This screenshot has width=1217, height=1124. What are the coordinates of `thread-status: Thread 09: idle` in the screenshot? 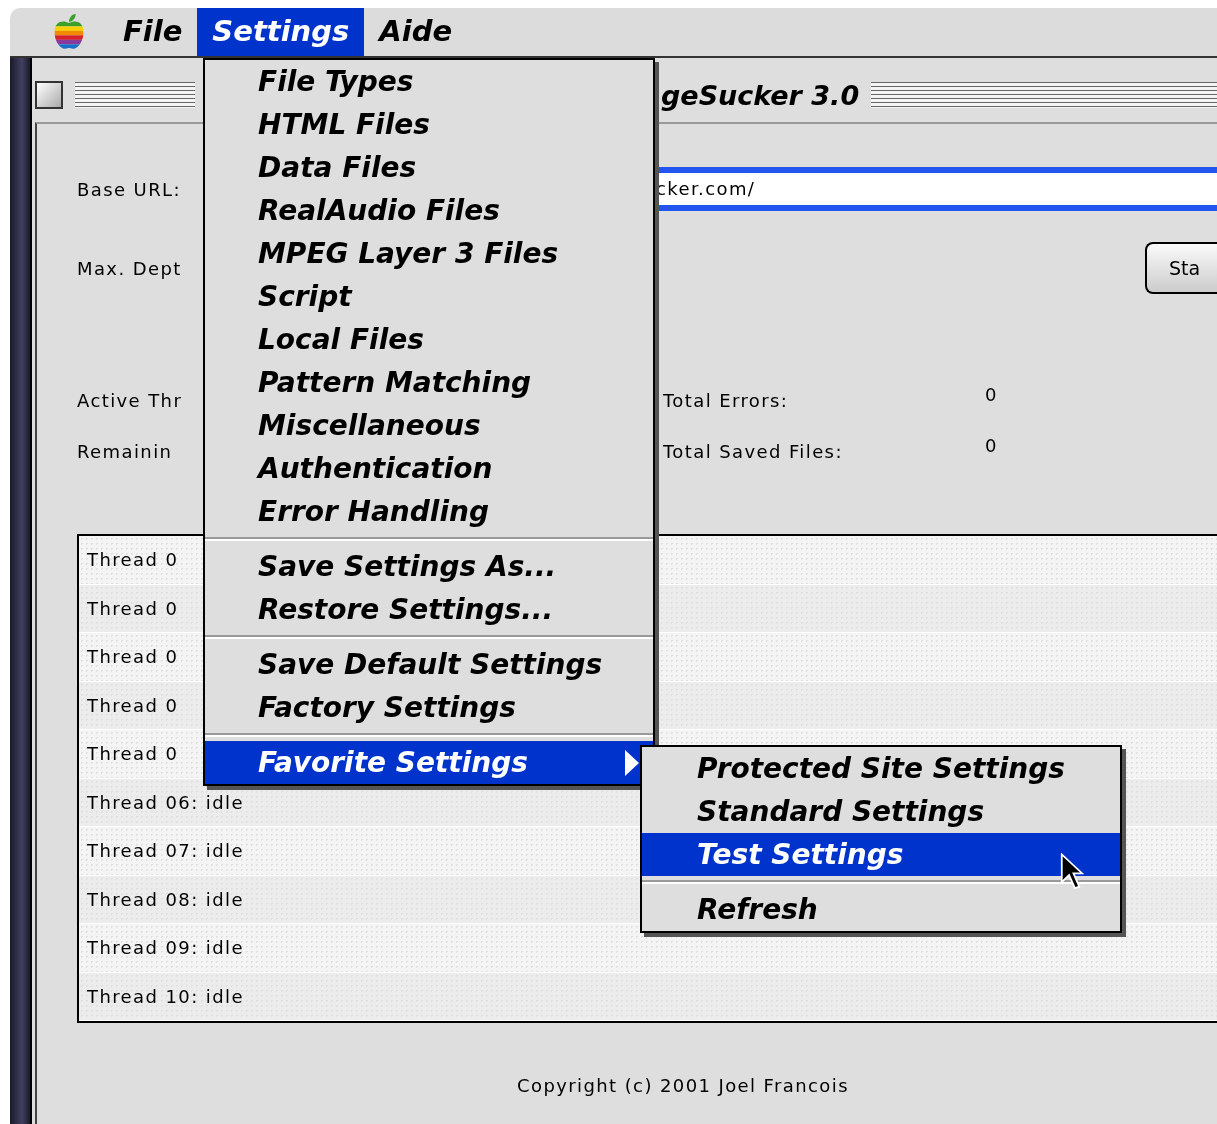 It's located at (165, 948).